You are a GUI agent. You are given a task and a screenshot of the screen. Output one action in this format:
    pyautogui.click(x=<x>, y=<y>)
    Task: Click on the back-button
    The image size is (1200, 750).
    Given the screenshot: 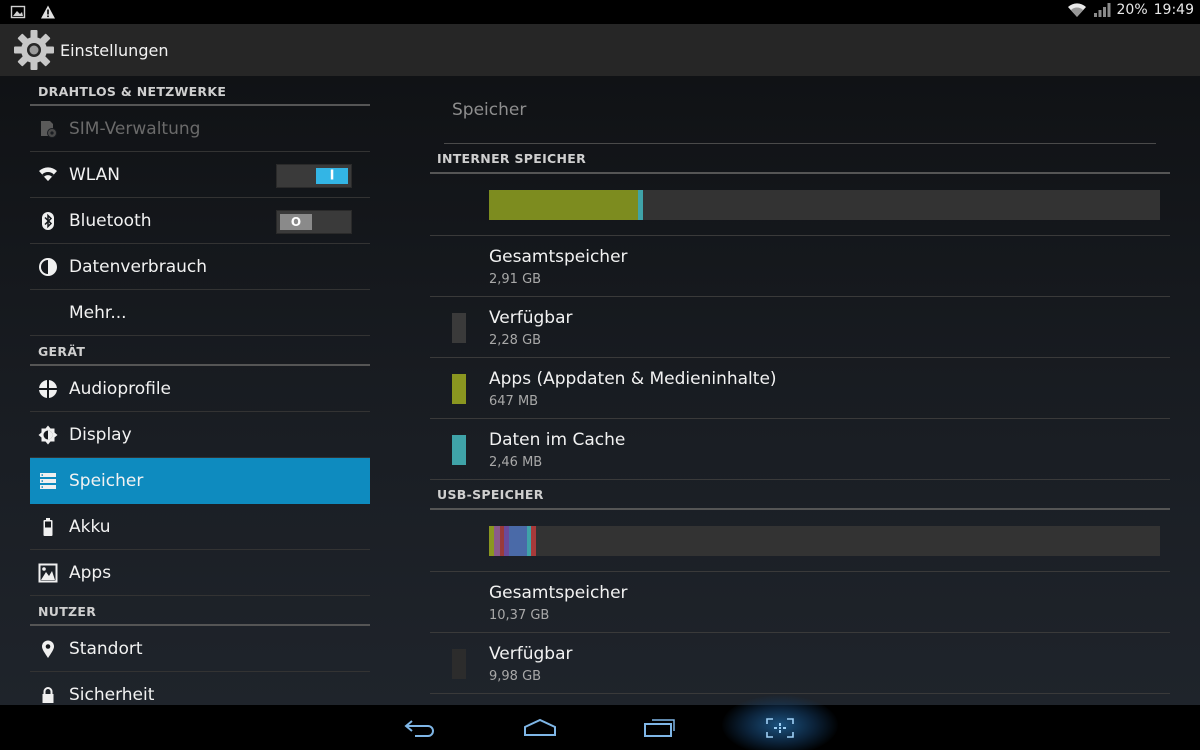 What is the action you would take?
    pyautogui.click(x=420, y=728)
    